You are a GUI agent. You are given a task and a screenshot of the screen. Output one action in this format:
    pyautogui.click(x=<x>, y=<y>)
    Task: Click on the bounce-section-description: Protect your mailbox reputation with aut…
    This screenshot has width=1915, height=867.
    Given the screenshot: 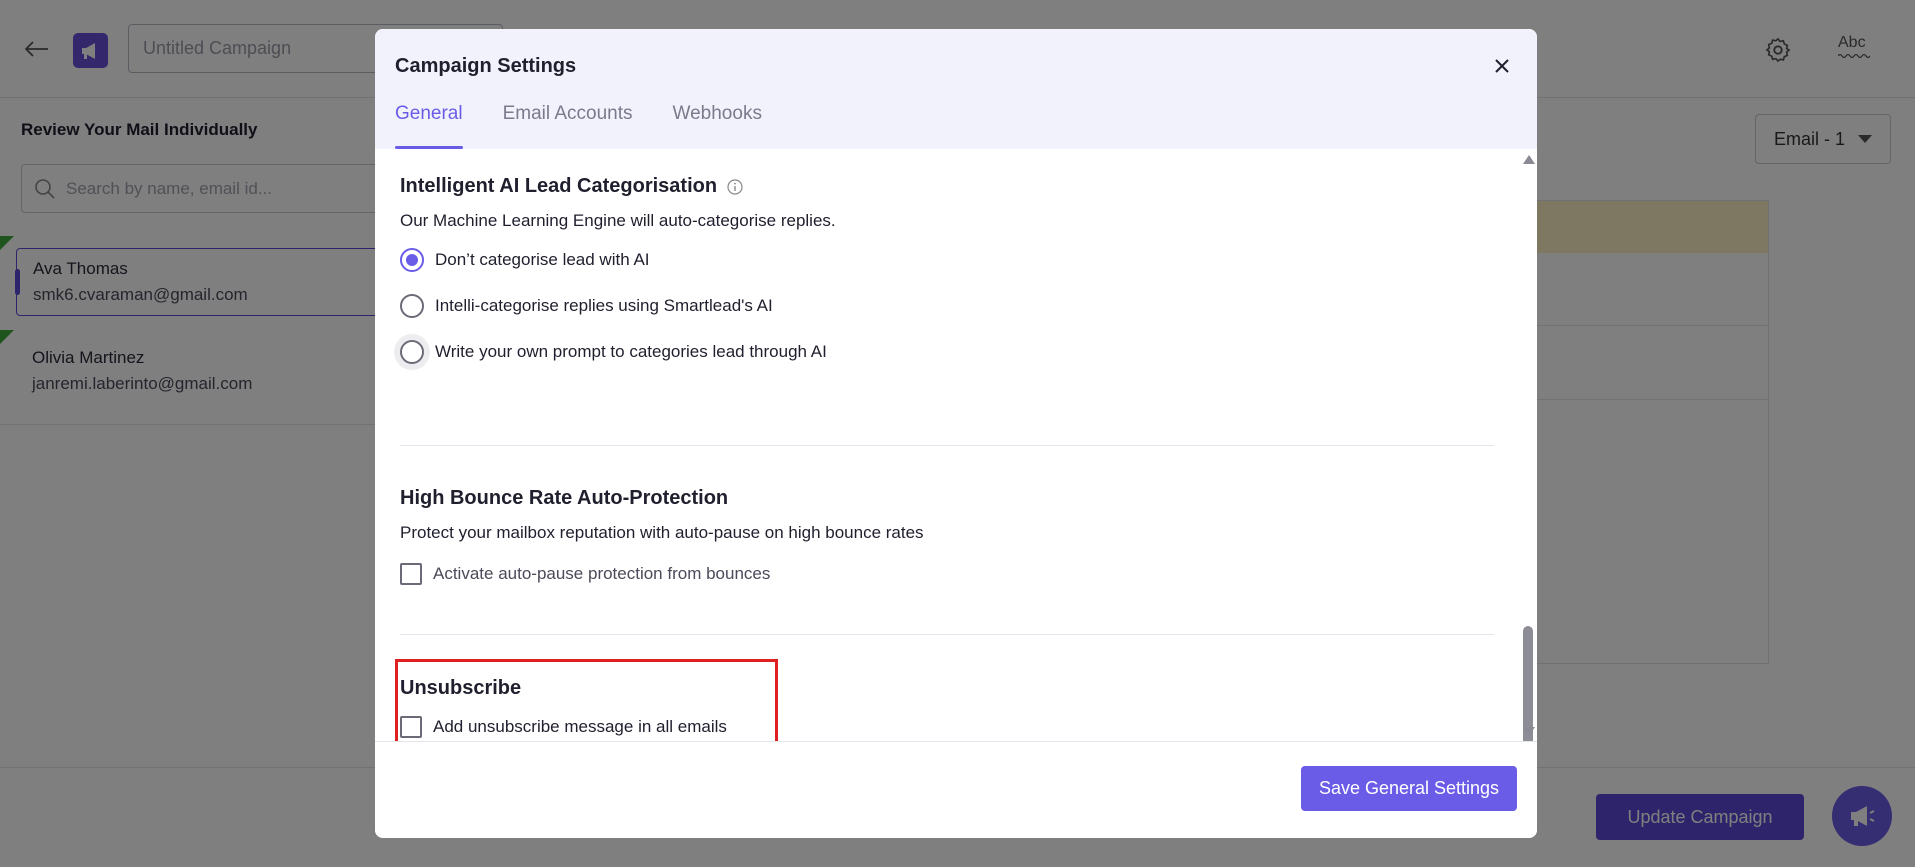 What is the action you would take?
    pyautogui.click(x=662, y=532)
    